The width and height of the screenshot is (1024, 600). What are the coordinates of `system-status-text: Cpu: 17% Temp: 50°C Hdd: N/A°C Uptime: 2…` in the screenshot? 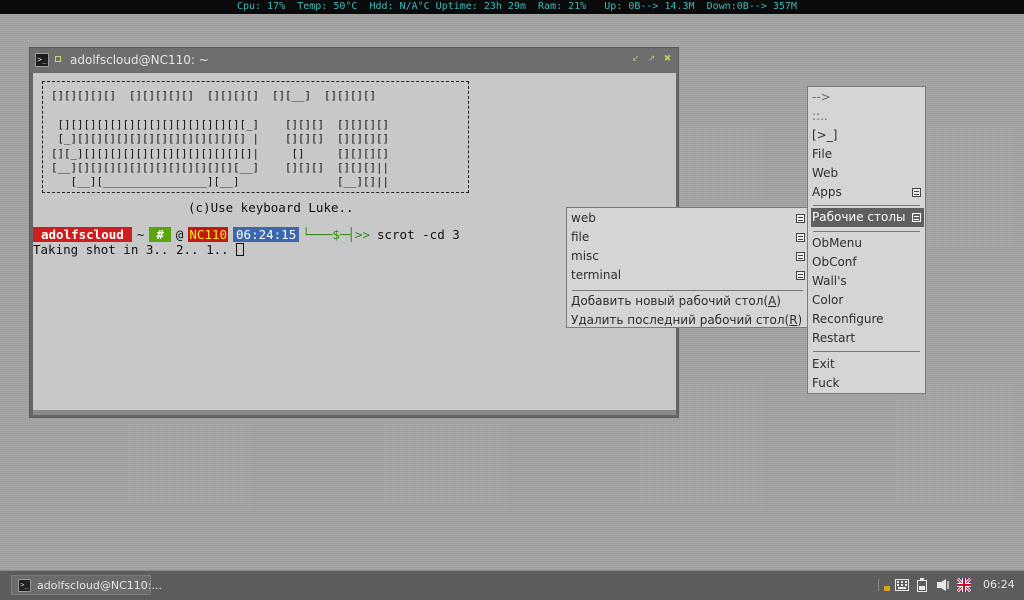 It's located at (517, 6).